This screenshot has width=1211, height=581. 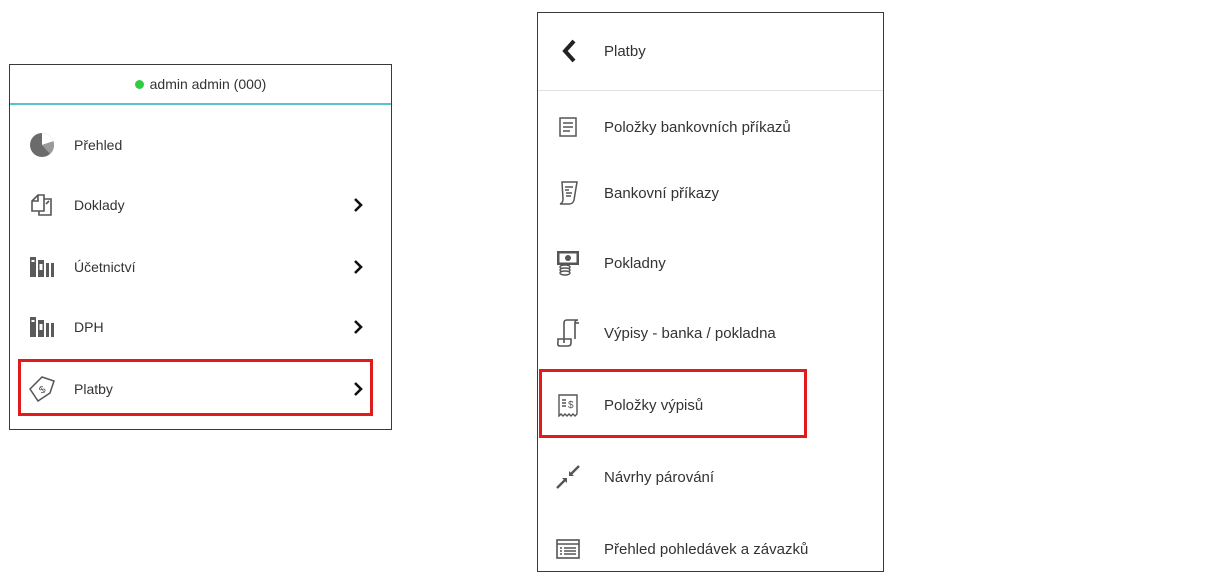 I want to click on submenu-item-navrhy-parovani: Návrhy párování, so click(x=710, y=478).